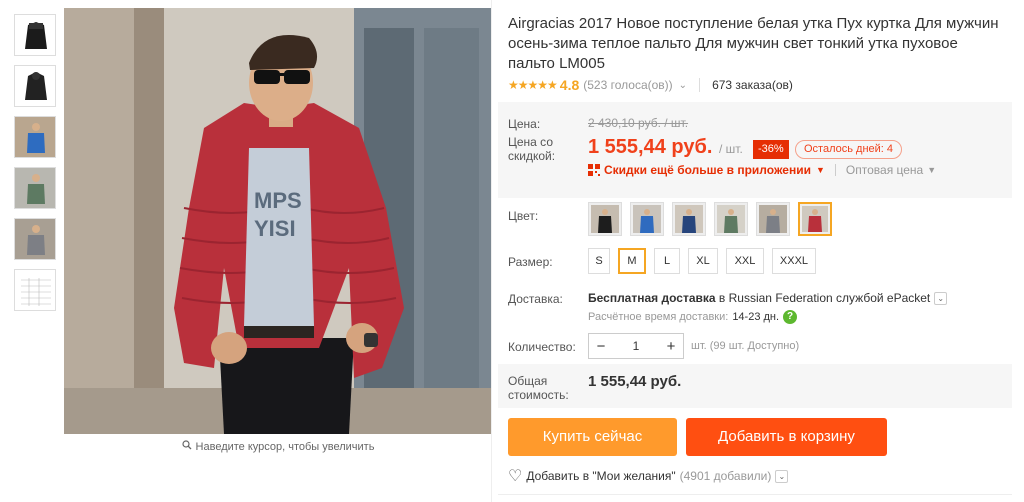 This screenshot has height=502, width=1024. What do you see at coordinates (794, 261) in the screenshot?
I see `size-option-xxxl: XXXL` at bounding box center [794, 261].